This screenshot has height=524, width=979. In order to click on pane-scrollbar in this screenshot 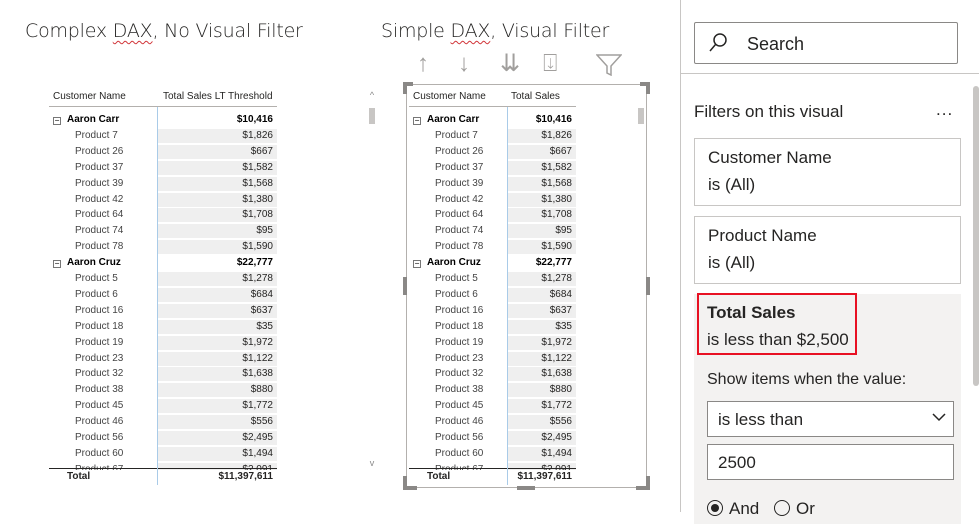, I will do `click(976, 236)`.